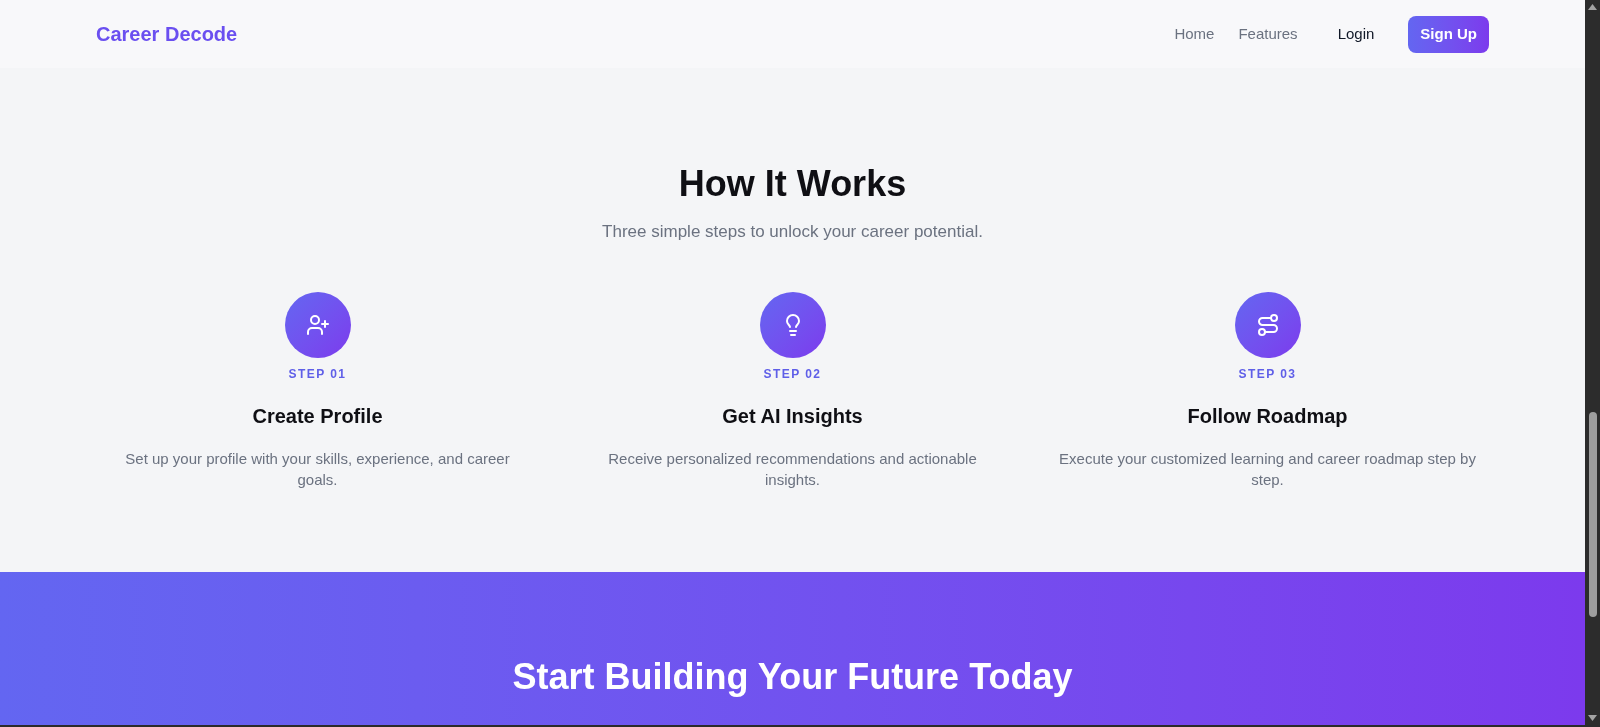  I want to click on login-button: Login, so click(1356, 34).